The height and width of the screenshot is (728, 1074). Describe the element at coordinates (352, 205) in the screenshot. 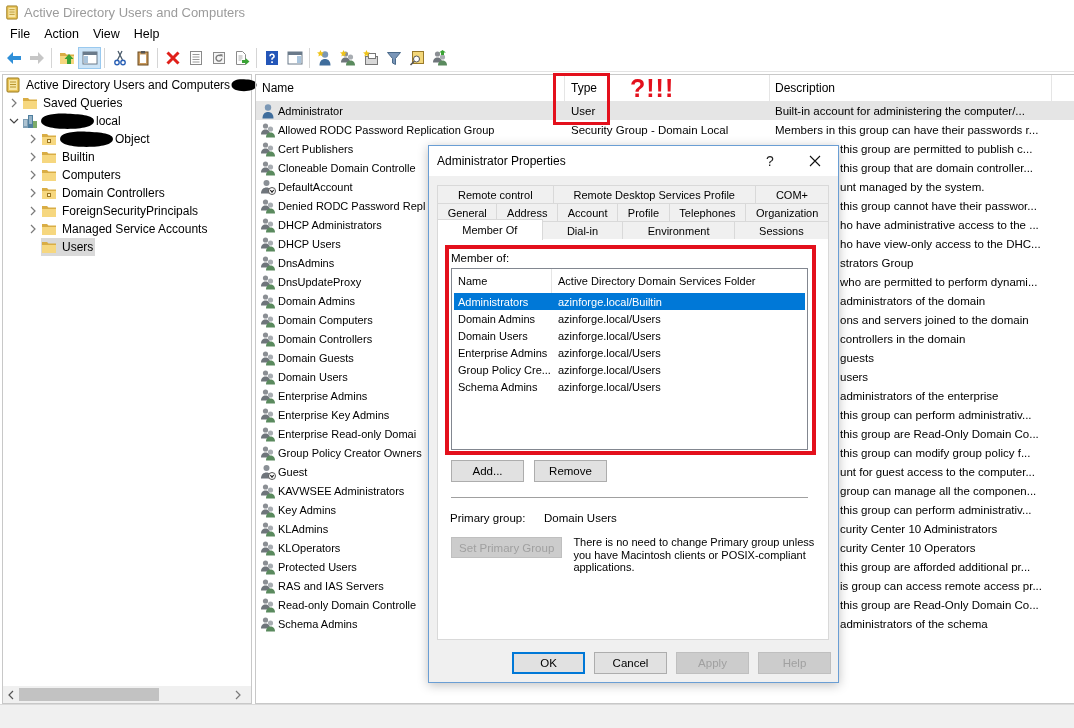

I see `object-name: Denied RODC Password Repl` at that location.